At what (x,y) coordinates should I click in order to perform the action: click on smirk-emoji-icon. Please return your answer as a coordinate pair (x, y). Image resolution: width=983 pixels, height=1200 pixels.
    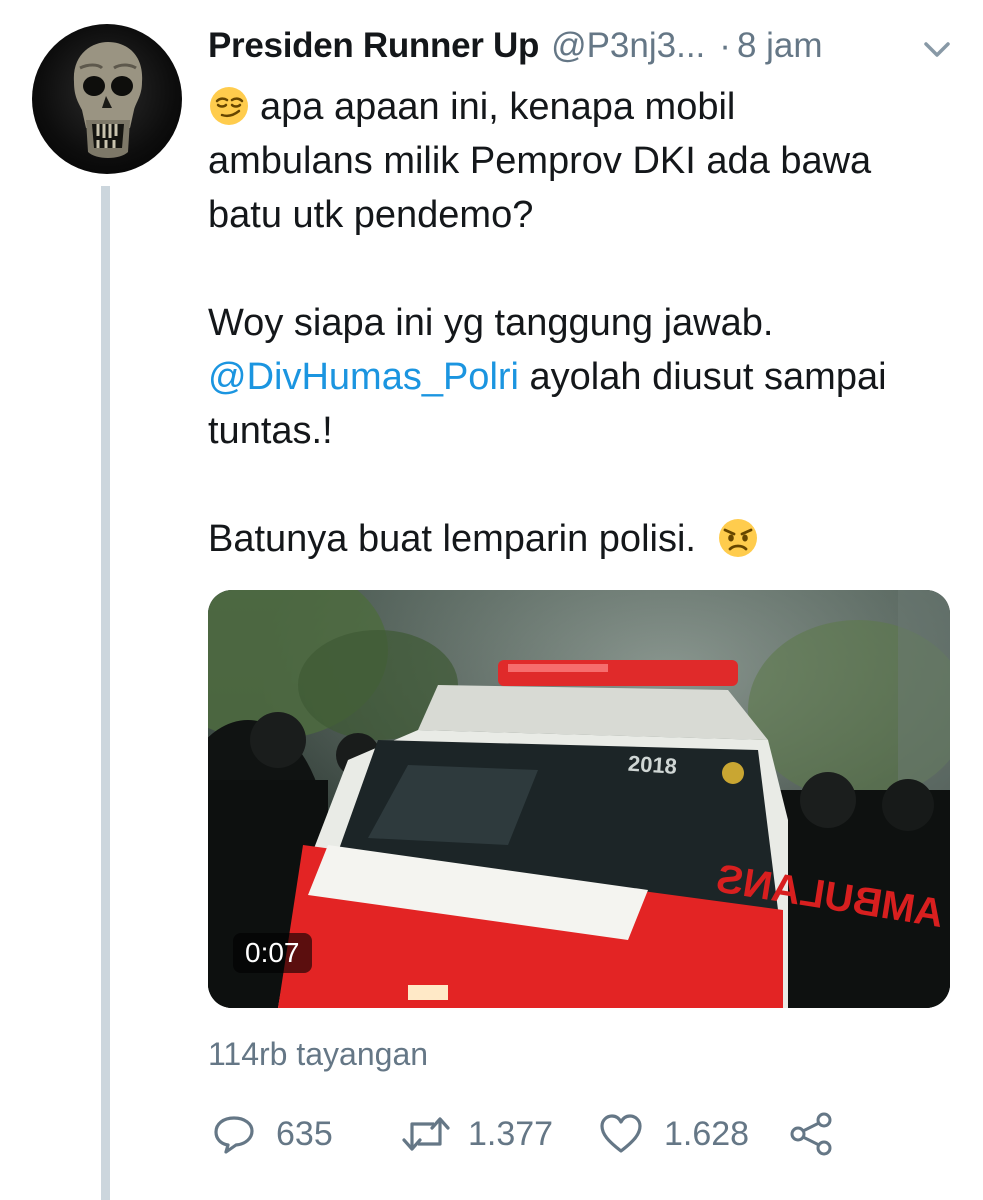
    Looking at the image, I should click on (229, 106).